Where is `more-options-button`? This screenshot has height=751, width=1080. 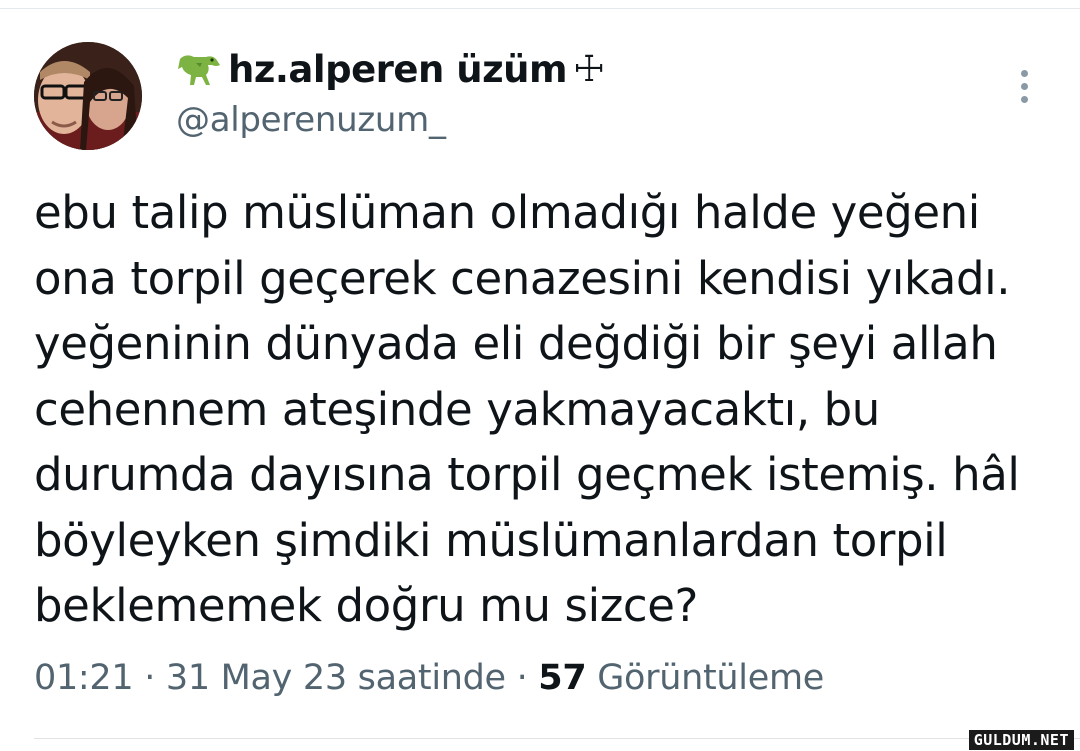
more-options-button is located at coordinates (1024, 86).